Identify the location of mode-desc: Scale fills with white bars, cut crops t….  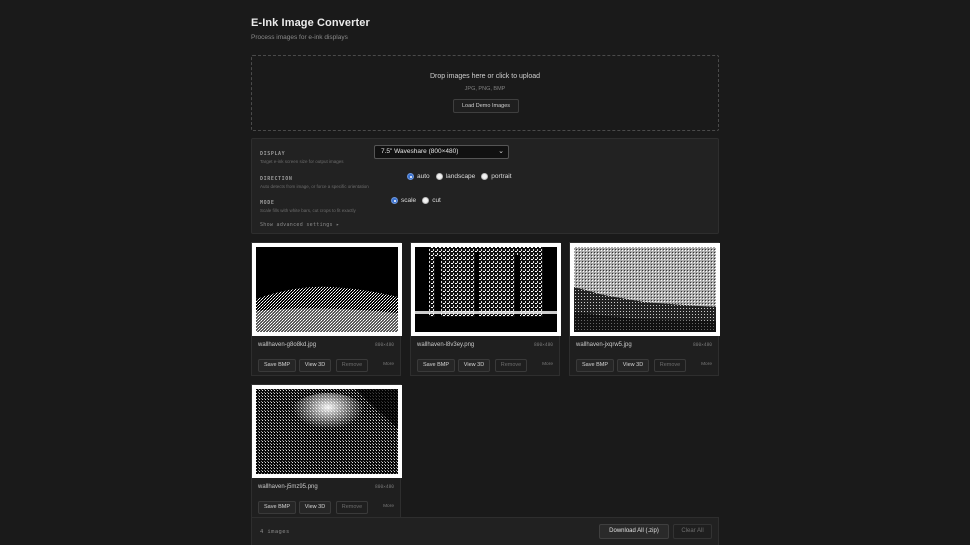
(308, 210).